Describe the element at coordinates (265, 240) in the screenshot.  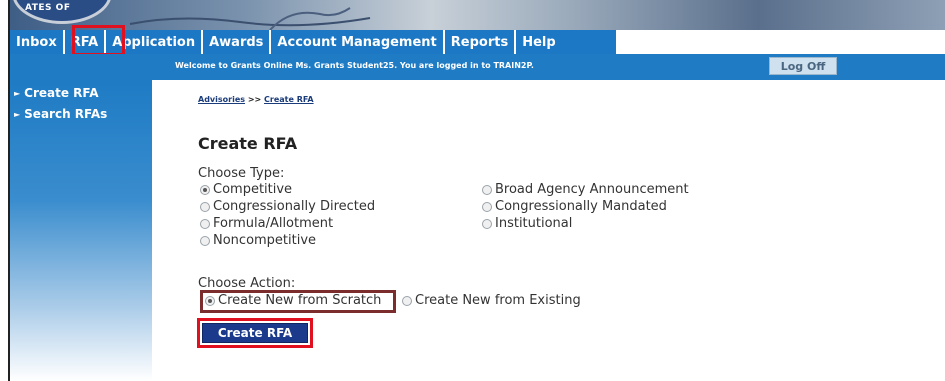
I see `option-label: Noncompetitive` at that location.